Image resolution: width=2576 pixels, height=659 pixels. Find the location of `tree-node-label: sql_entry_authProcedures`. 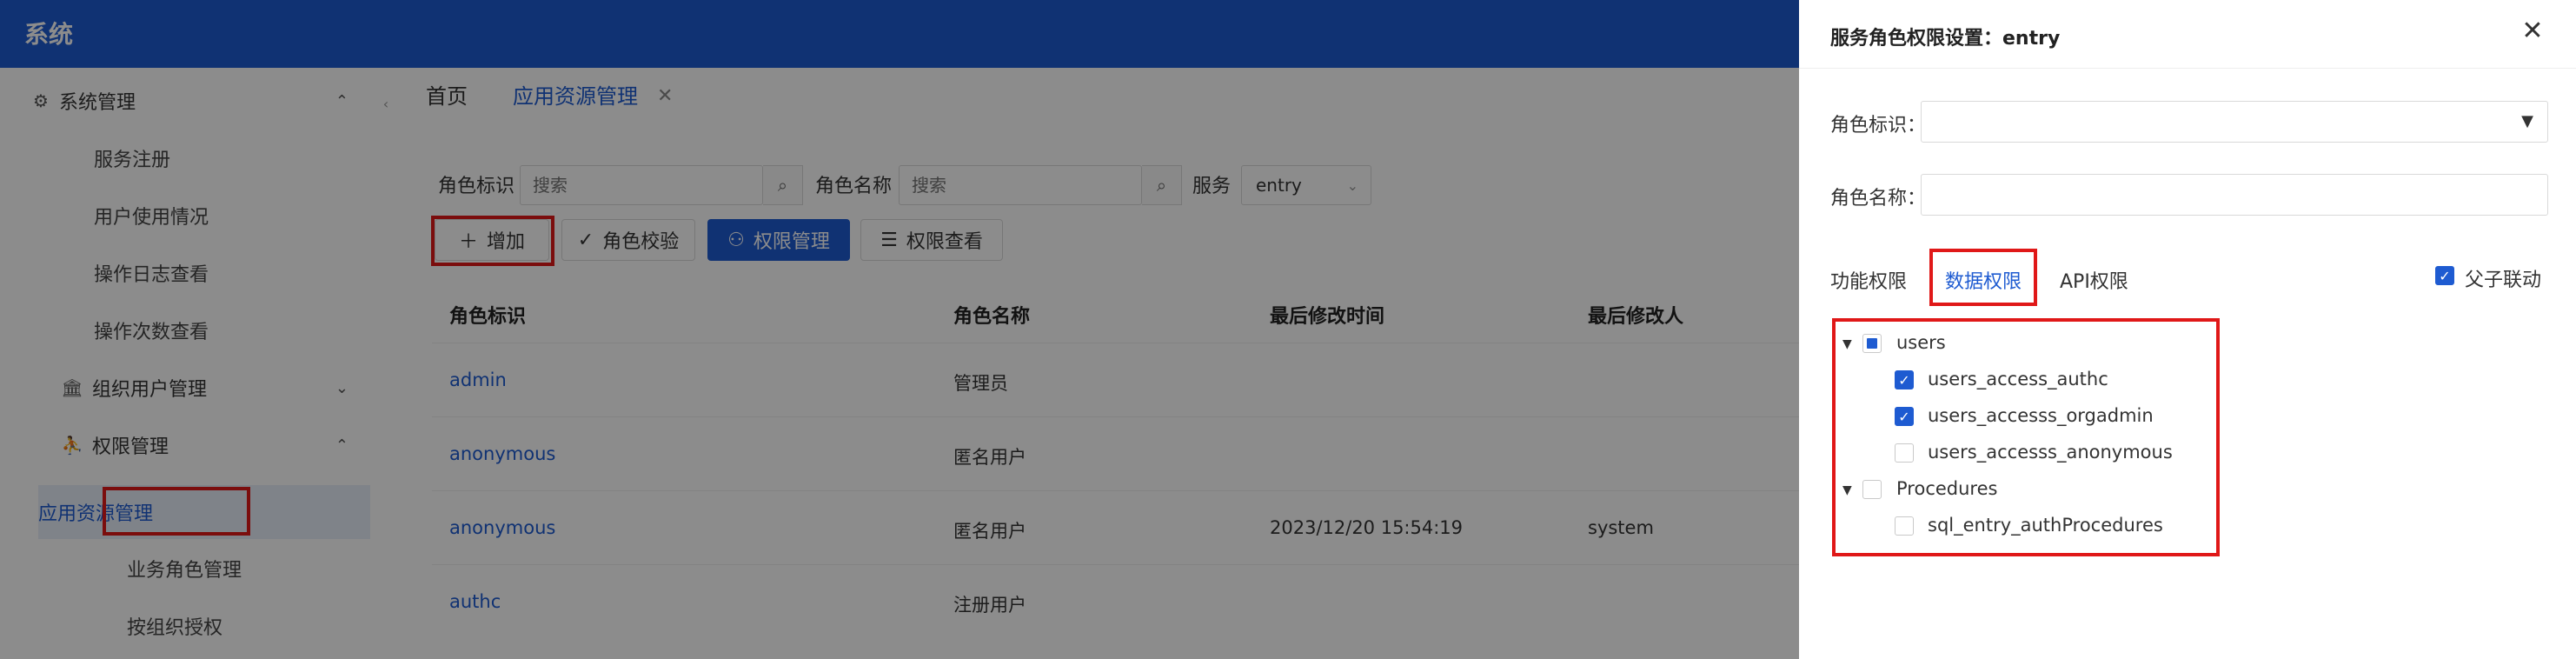

tree-node-label: sql_entry_authProcedures is located at coordinates (2046, 525).